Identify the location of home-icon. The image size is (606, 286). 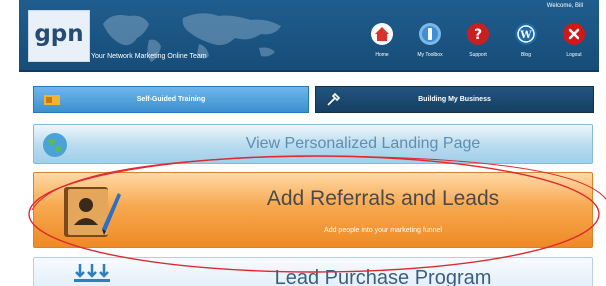
(382, 34).